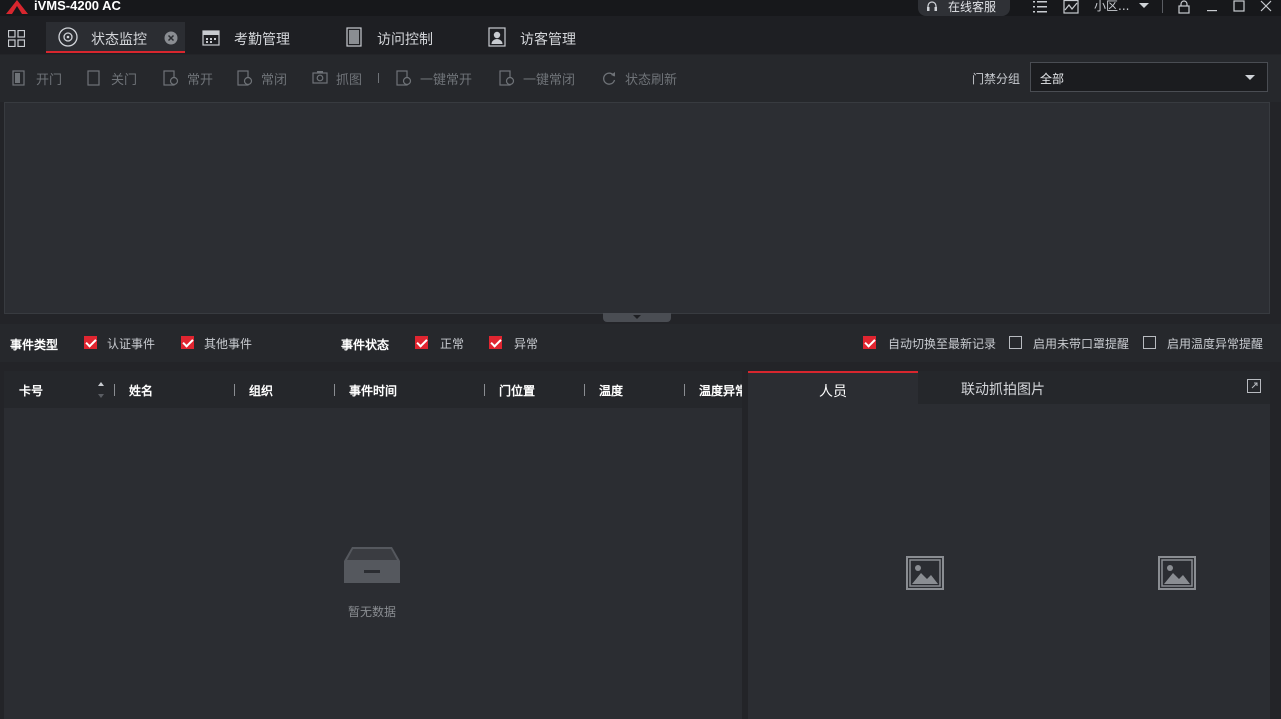  I want to click on lock-icon, so click(1184, 7).